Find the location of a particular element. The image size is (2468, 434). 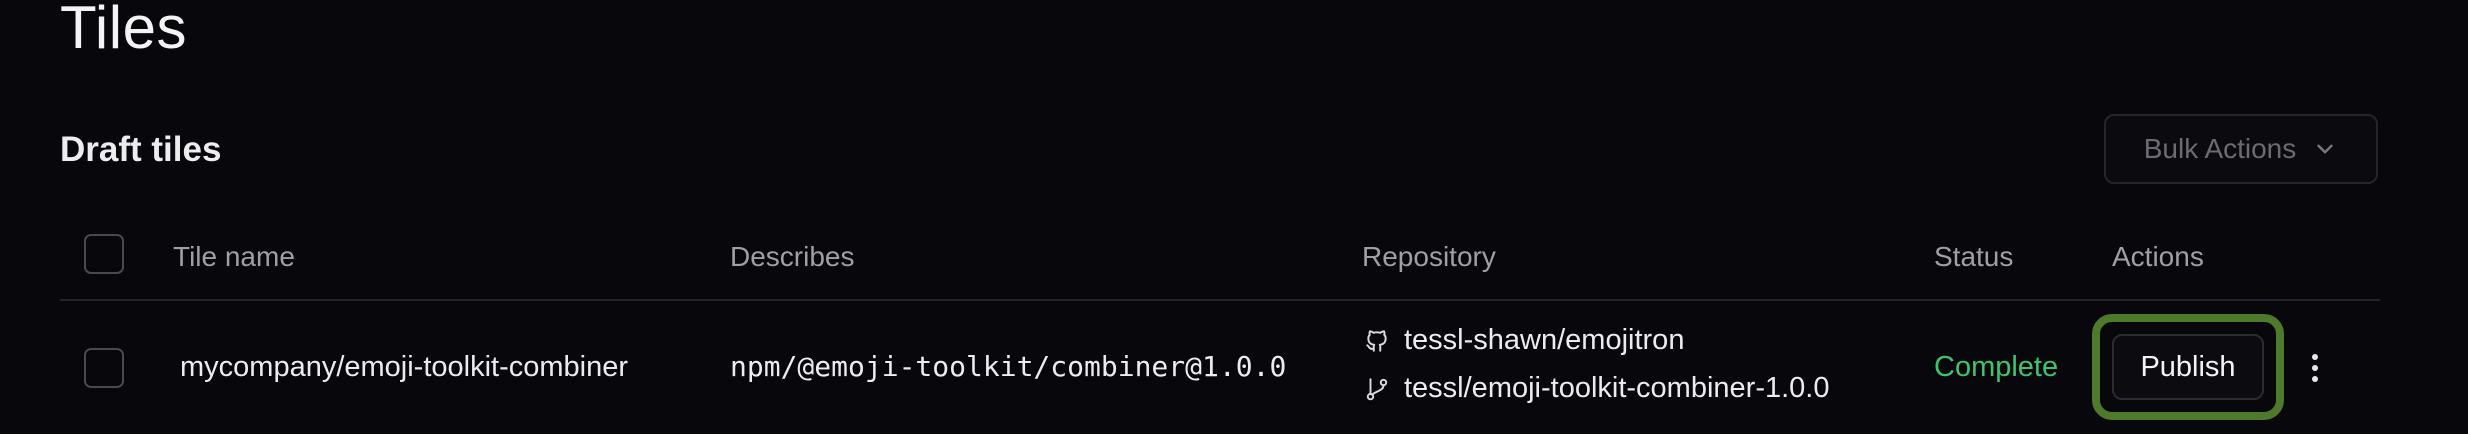

branch-name: tessl/emoji-toolkit-combiner-1.0.0 is located at coordinates (1617, 388).